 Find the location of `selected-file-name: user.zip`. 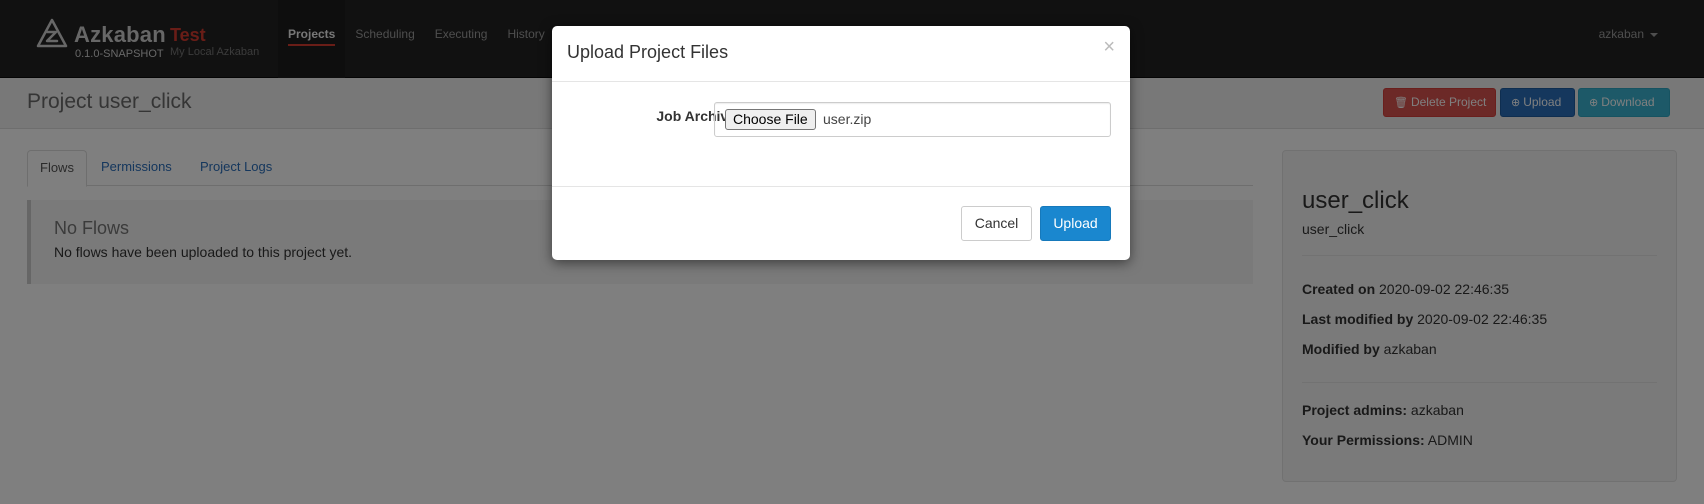

selected-file-name: user.zip is located at coordinates (847, 119).